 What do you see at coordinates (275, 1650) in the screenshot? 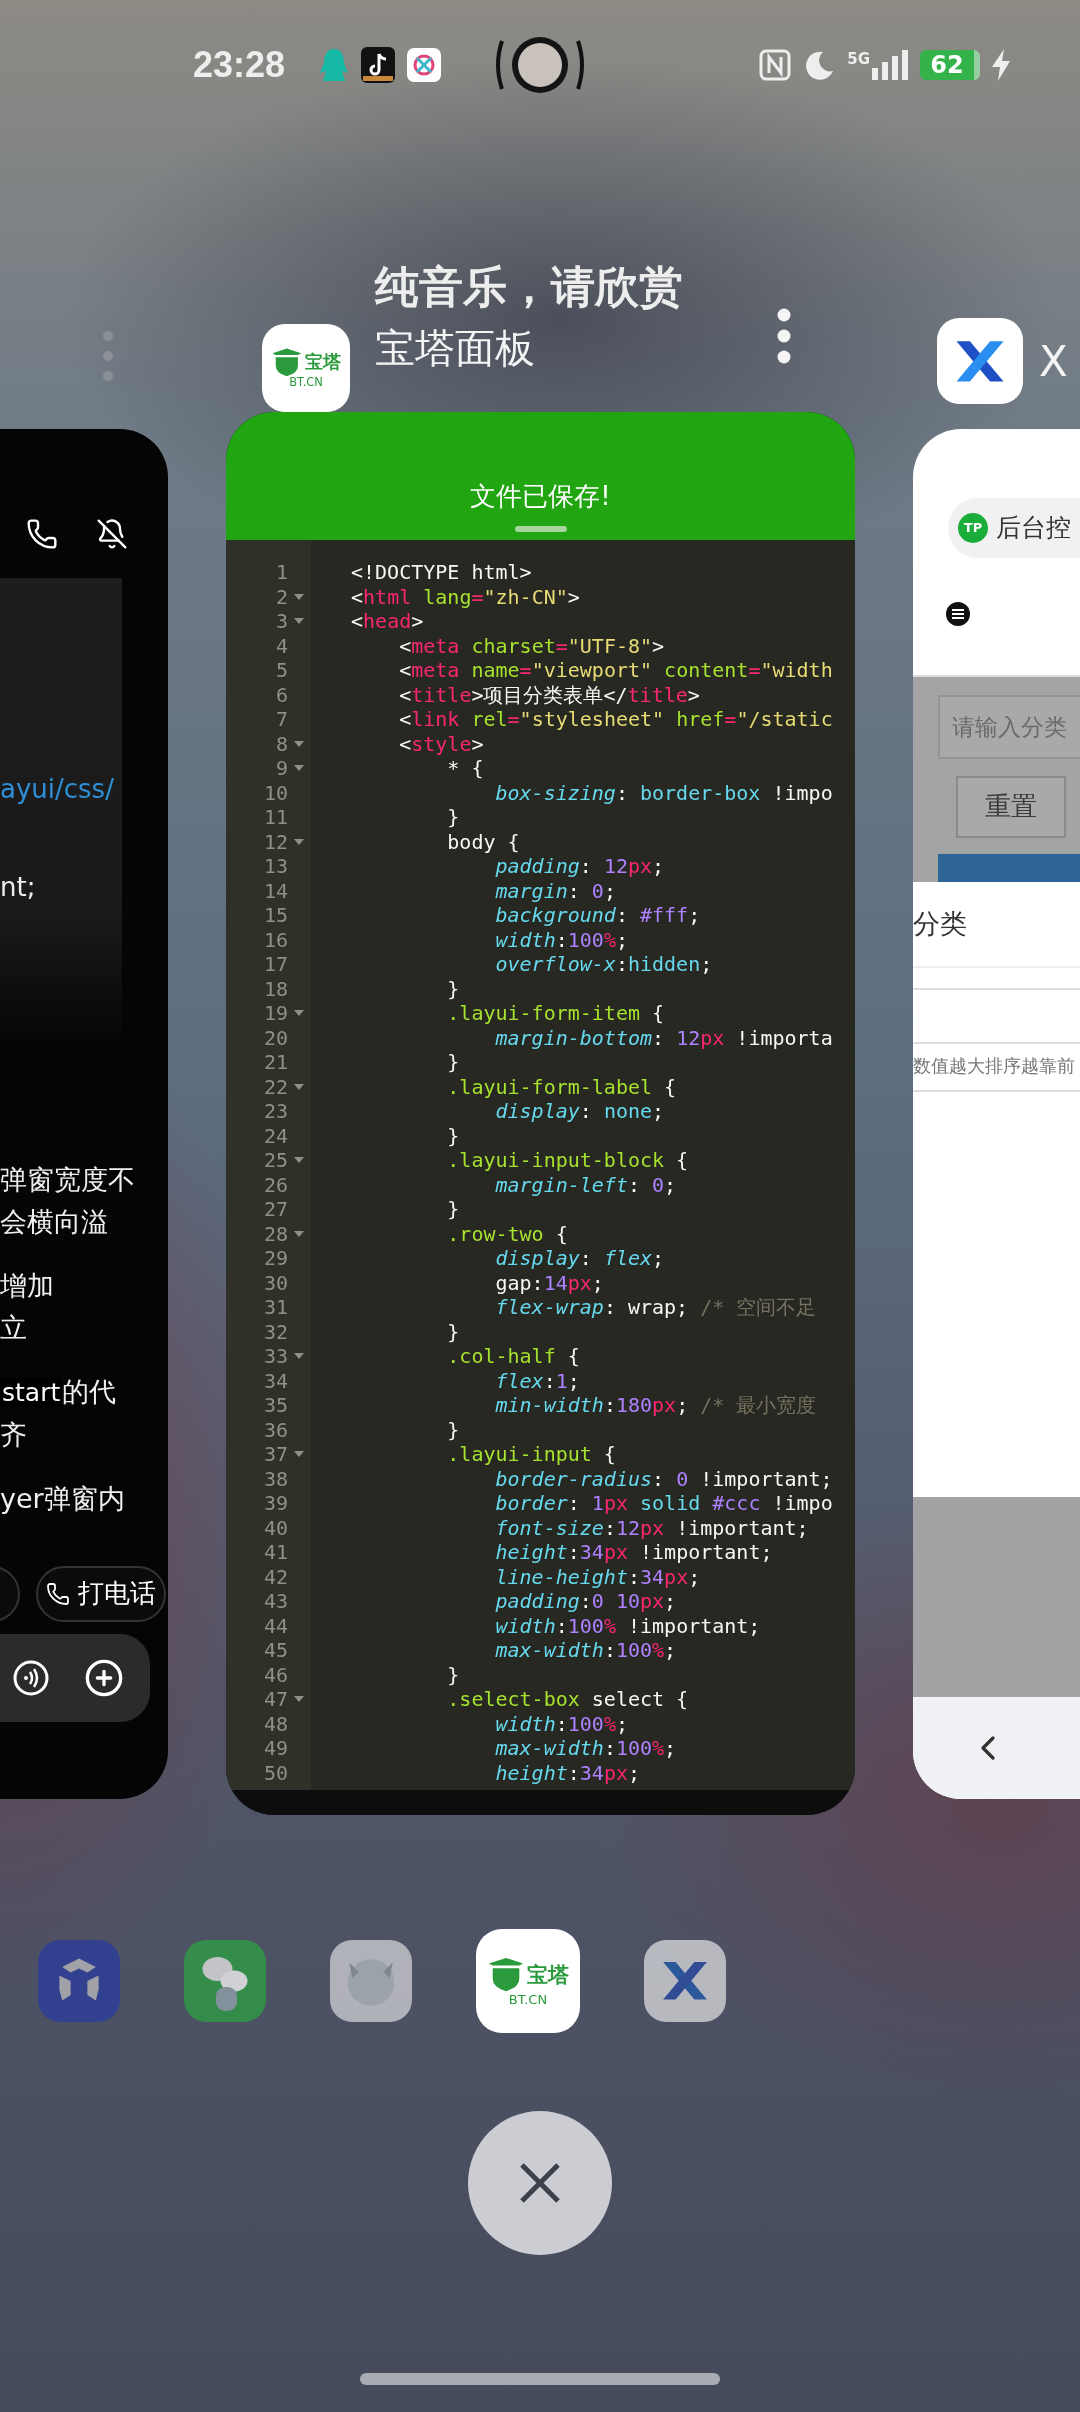
I see `line-number: 45` at bounding box center [275, 1650].